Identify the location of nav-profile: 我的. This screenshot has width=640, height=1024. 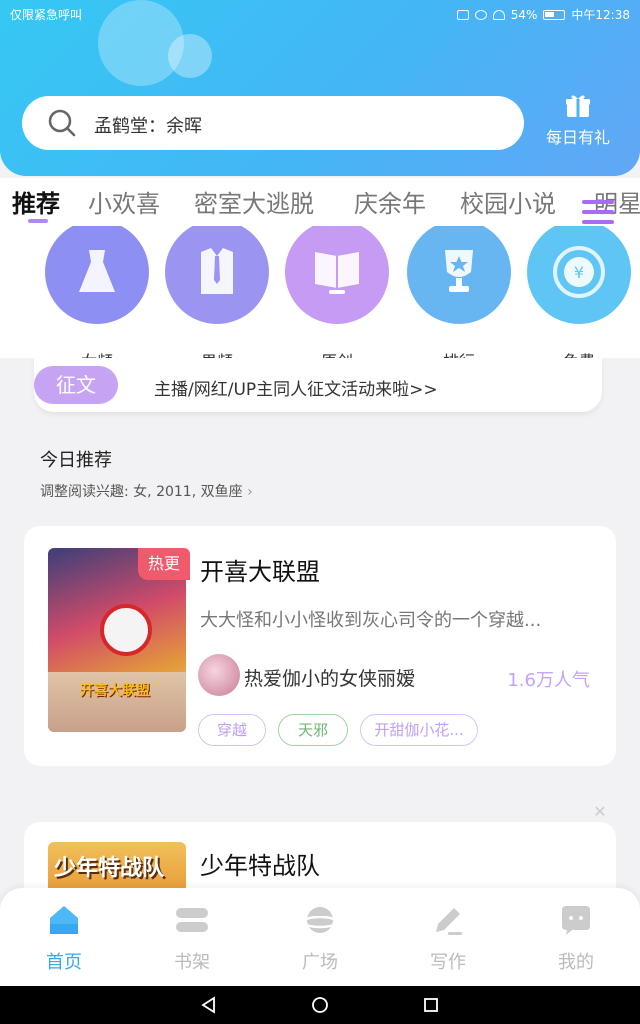
(576, 938).